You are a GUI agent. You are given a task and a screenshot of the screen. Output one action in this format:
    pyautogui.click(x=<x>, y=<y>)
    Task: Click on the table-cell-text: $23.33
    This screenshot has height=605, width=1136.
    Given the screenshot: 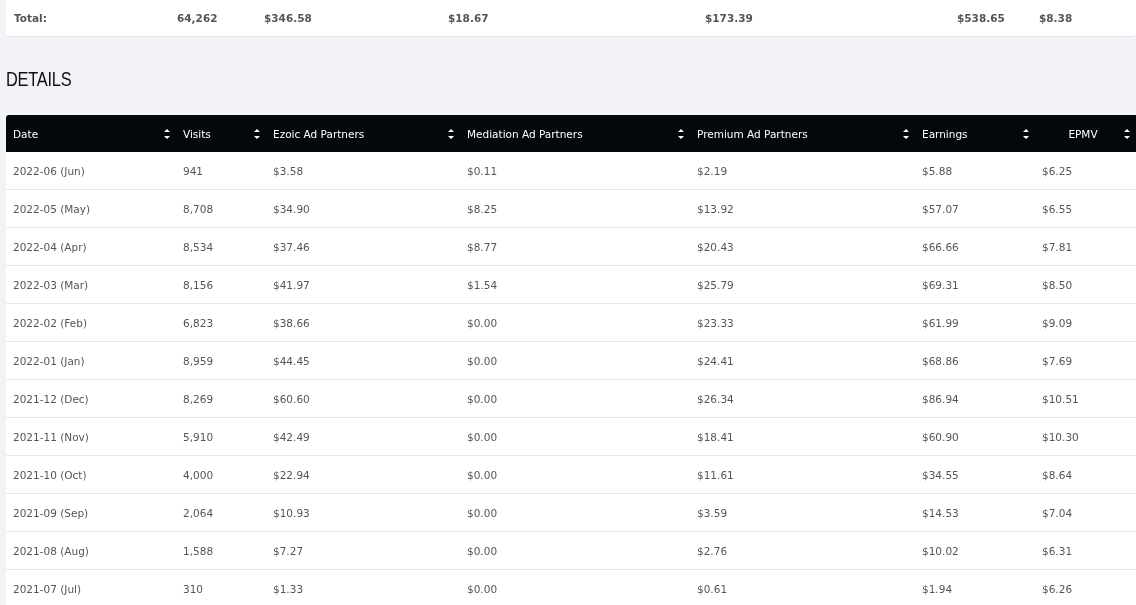 What is the action you would take?
    pyautogui.click(x=715, y=322)
    